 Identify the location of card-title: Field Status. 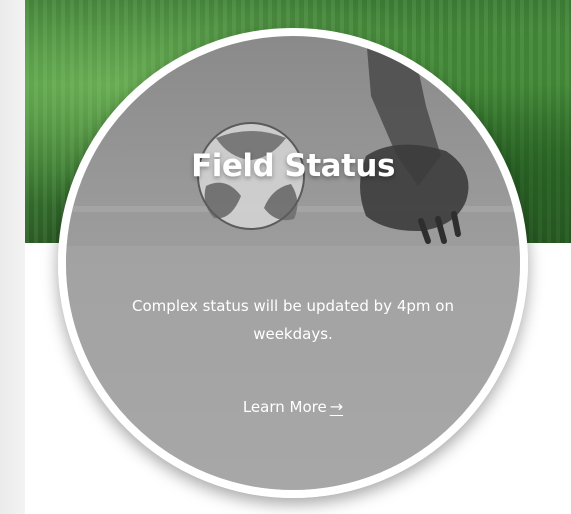
(293, 166).